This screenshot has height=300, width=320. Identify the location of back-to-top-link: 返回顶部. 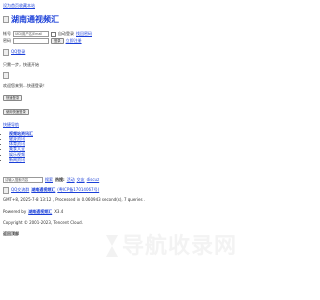
(11, 233).